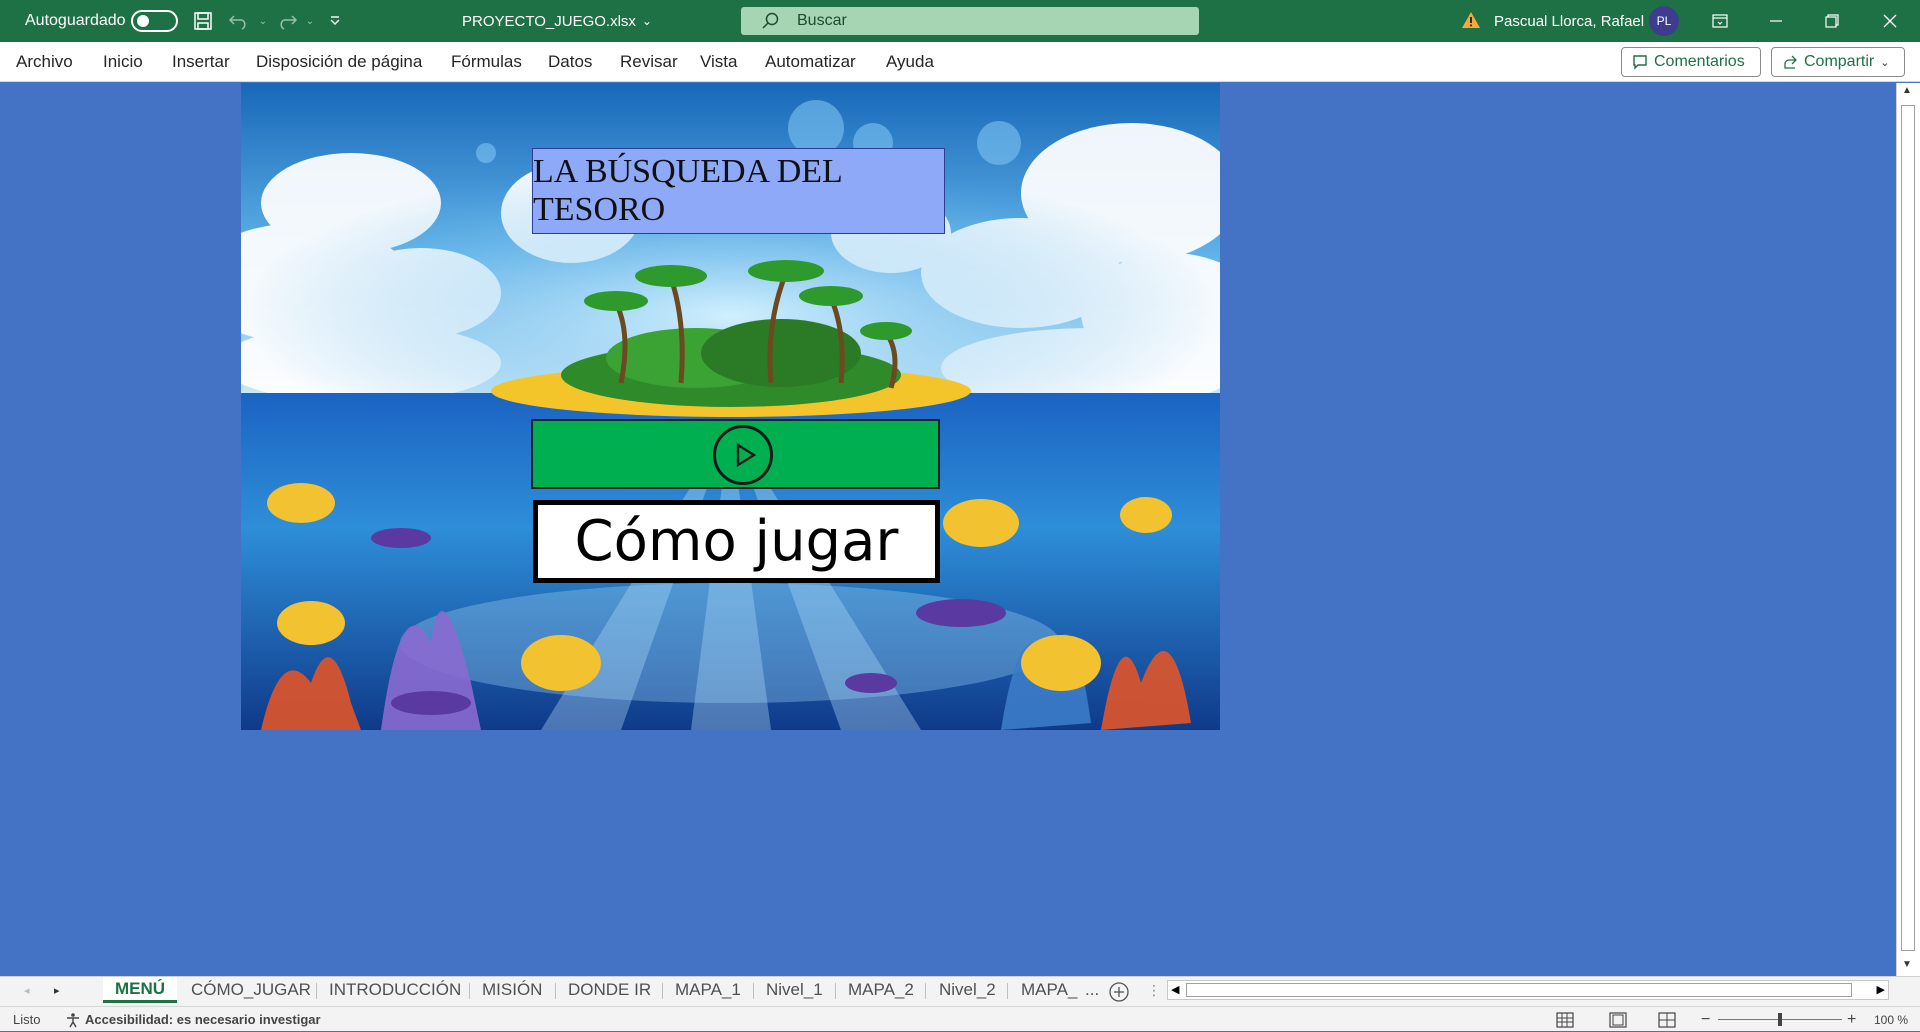 The height and width of the screenshot is (1032, 1920). What do you see at coordinates (822, 20) in the screenshot?
I see `search-placeholder: Buscar` at bounding box center [822, 20].